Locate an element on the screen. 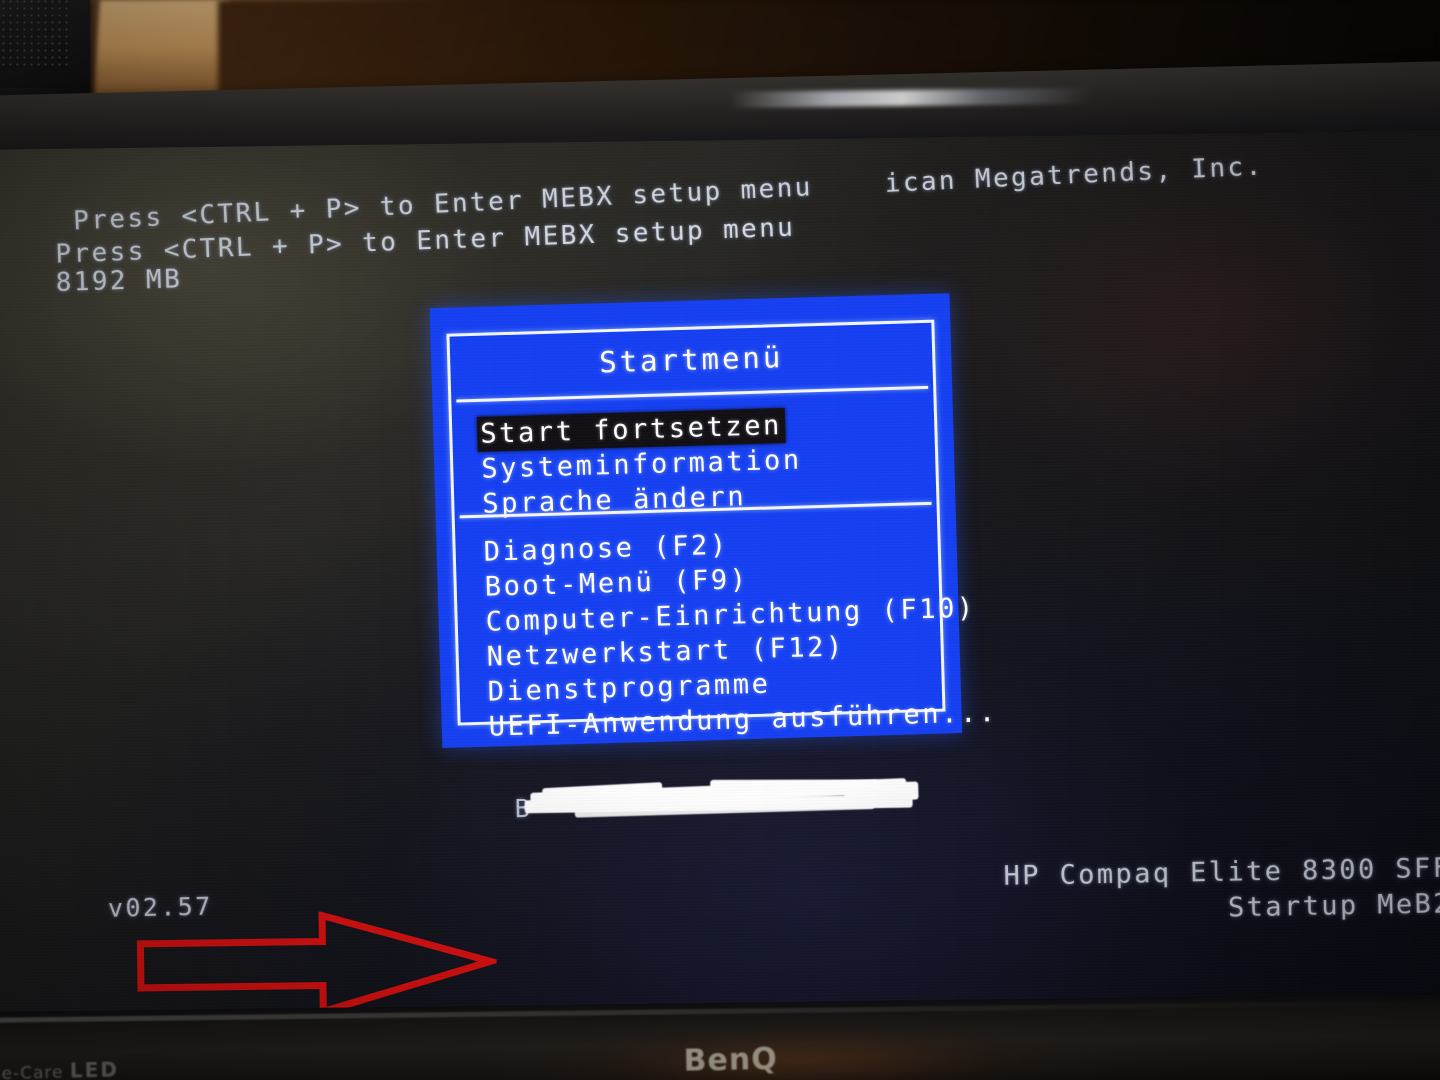 The height and width of the screenshot is (1080, 1440). tagline-led: LED is located at coordinates (94, 1068).